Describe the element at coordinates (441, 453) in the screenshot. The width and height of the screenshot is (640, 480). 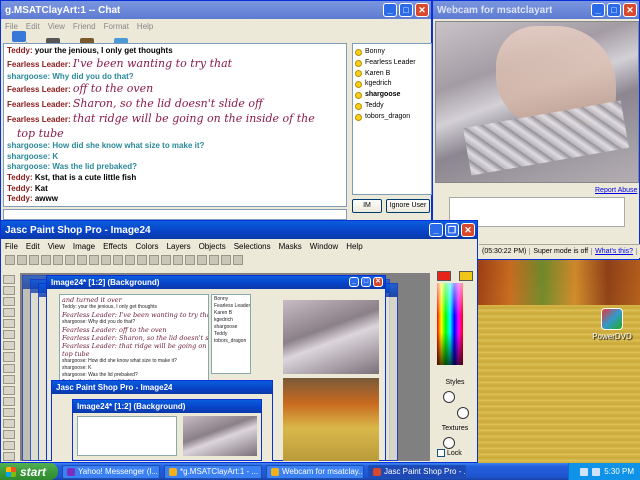
I see `lock-checkbox` at that location.